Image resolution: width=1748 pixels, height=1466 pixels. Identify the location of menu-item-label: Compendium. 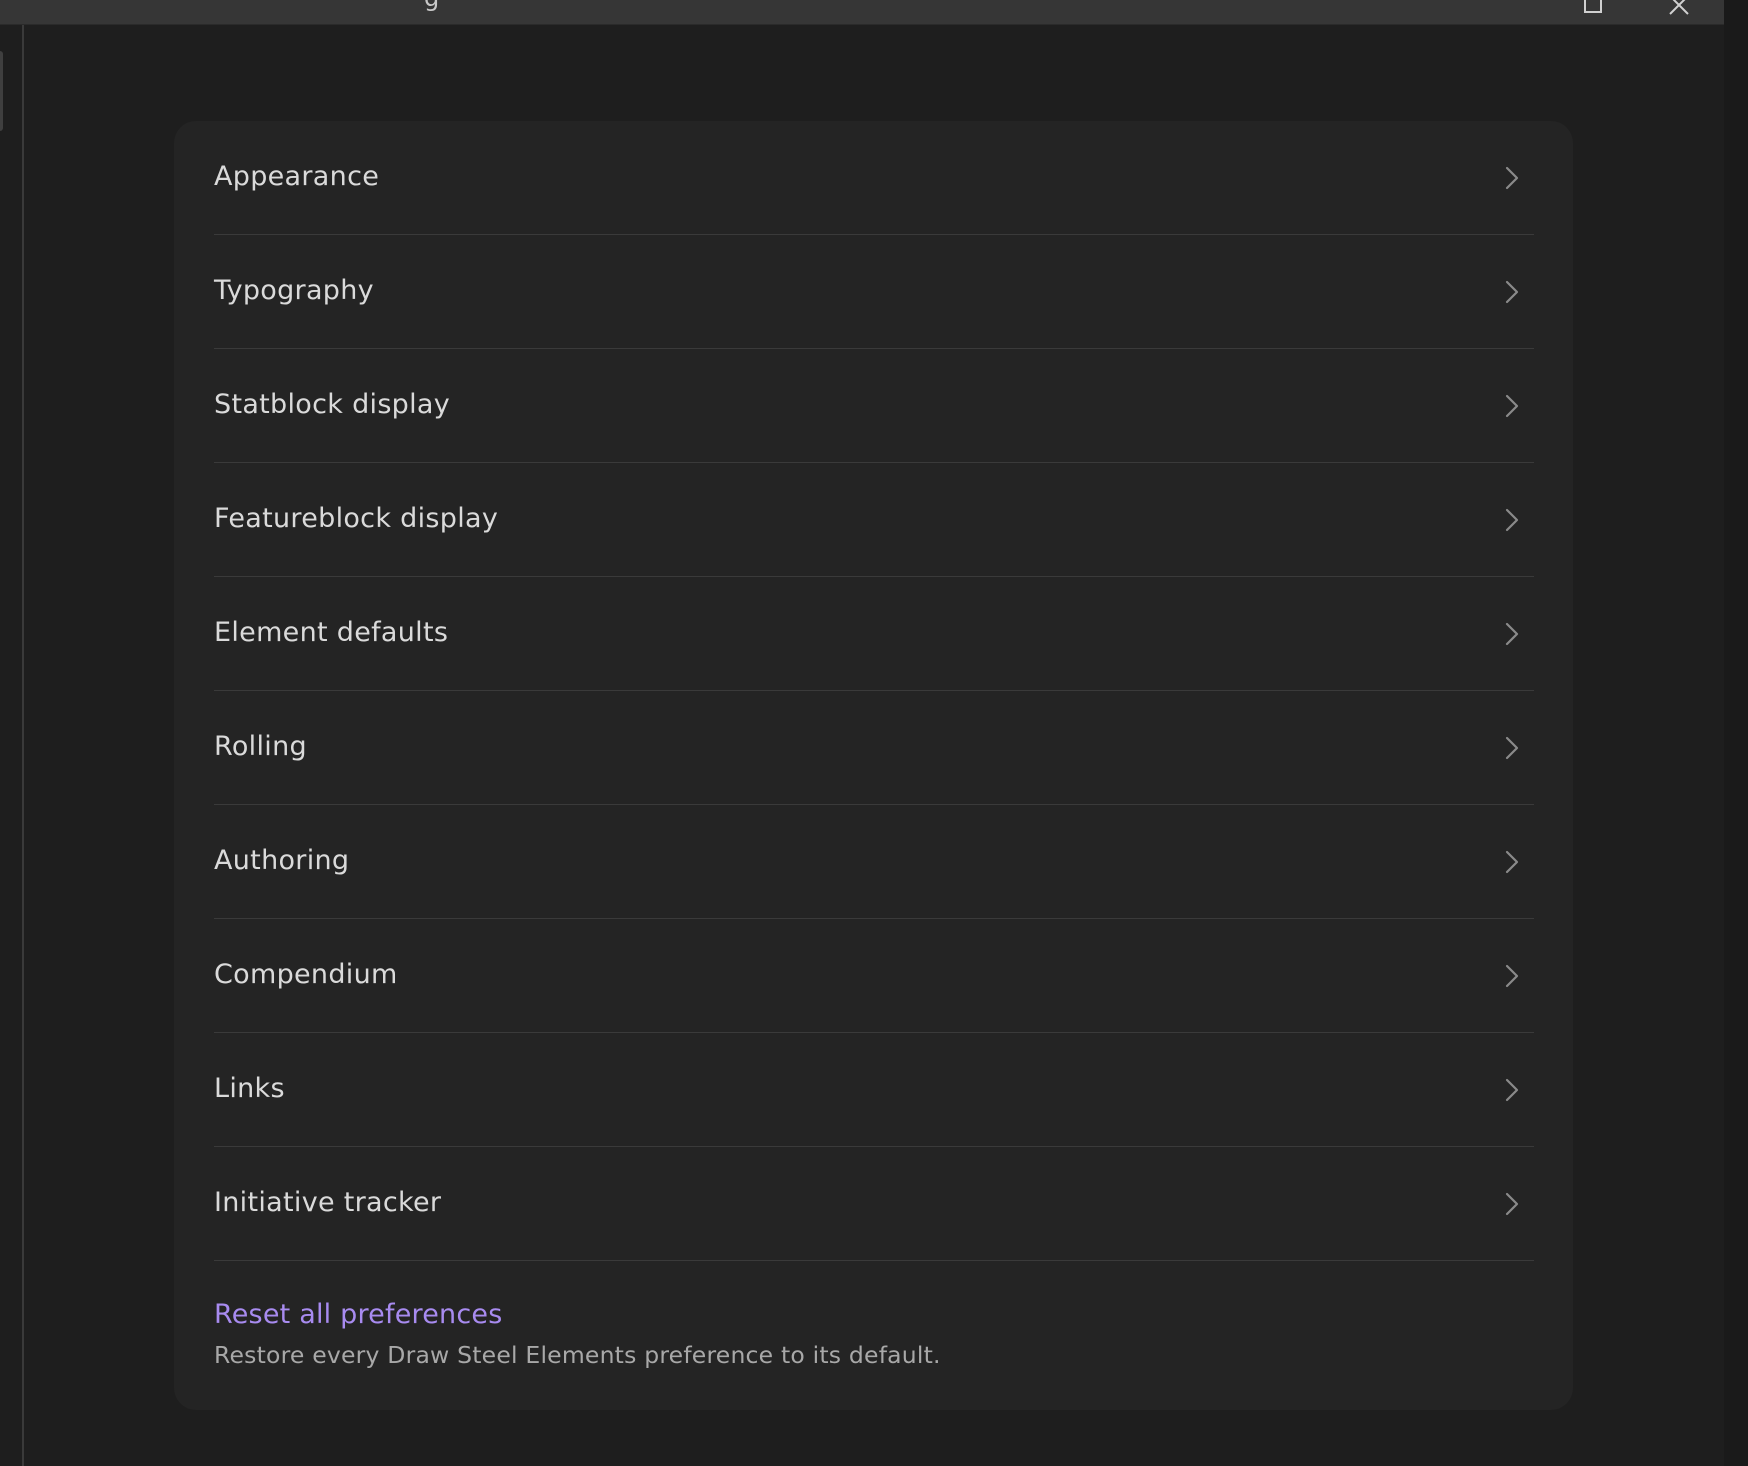
(306, 974).